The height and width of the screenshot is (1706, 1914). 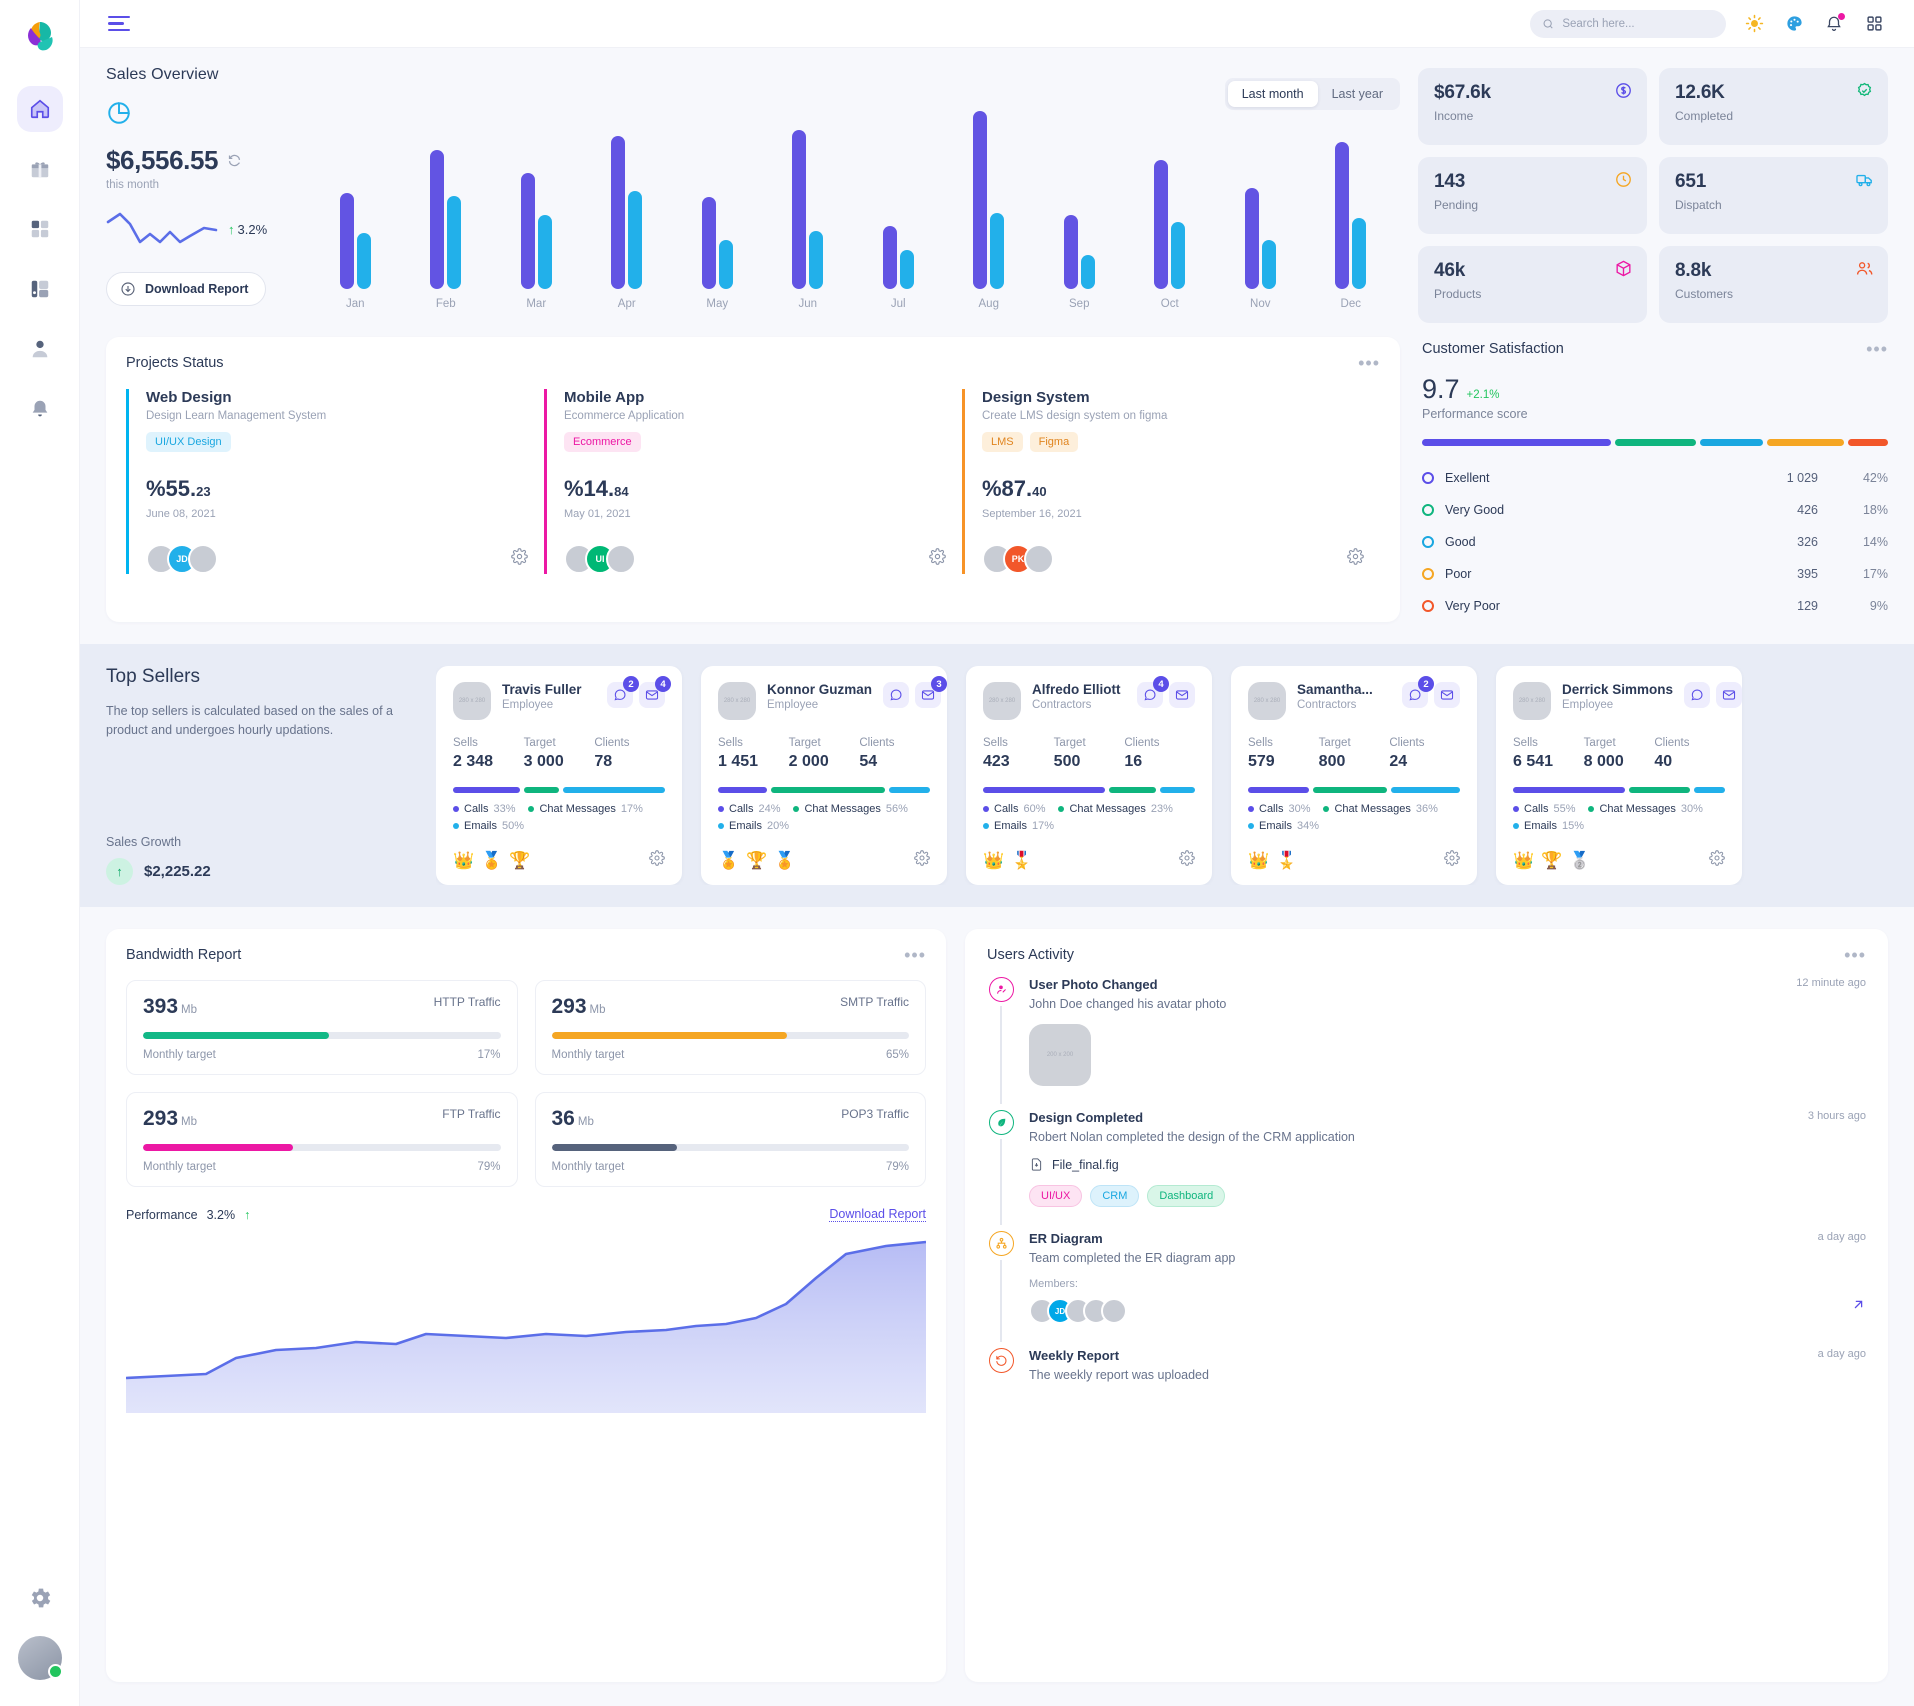 What do you see at coordinates (1089, 775) in the screenshot?
I see `seller-card: 280 x 280 Alfredo Elliott Contractors 4` at bounding box center [1089, 775].